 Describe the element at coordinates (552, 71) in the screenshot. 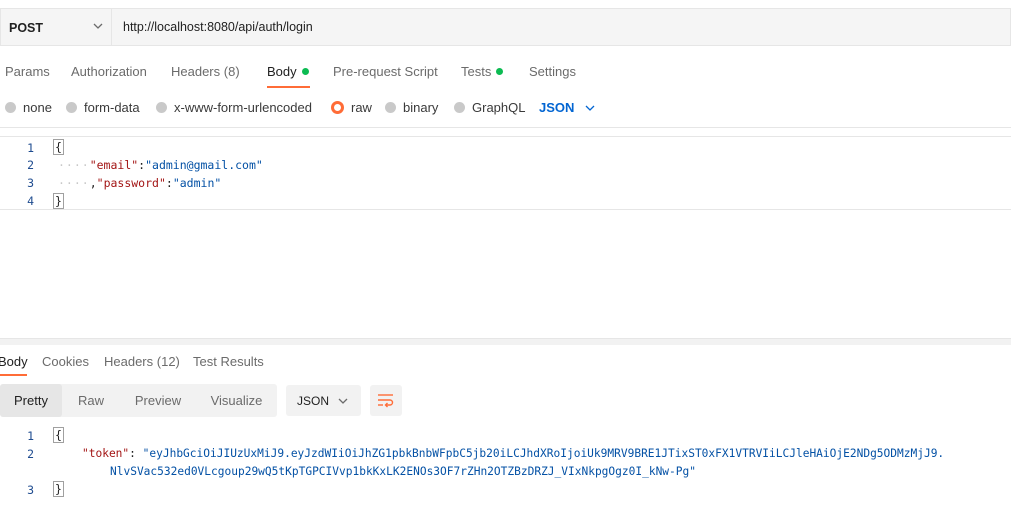

I see `tab-settings: Settings` at that location.